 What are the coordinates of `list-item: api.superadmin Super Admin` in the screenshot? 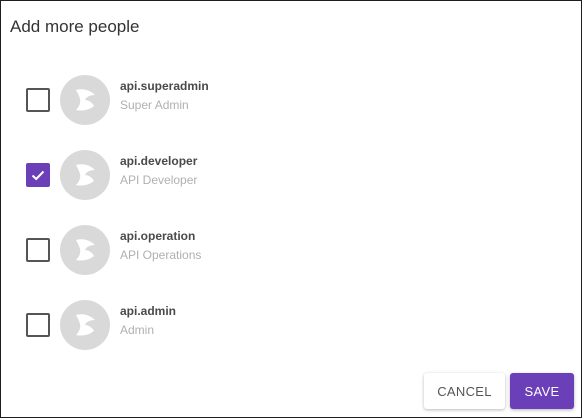 It's located at (291, 101).